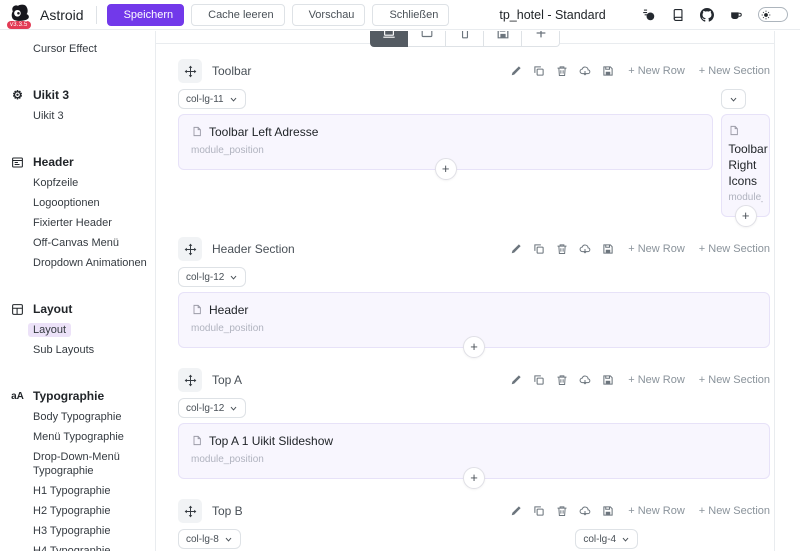  What do you see at coordinates (541, 39) in the screenshot?
I see `toolbar-plus-button` at bounding box center [541, 39].